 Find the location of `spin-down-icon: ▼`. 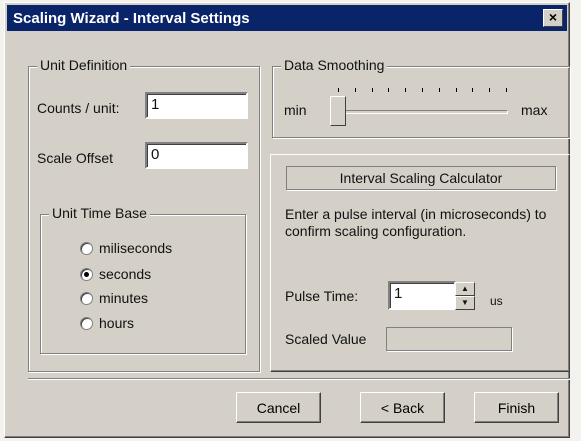

spin-down-icon: ▼ is located at coordinates (465, 303).